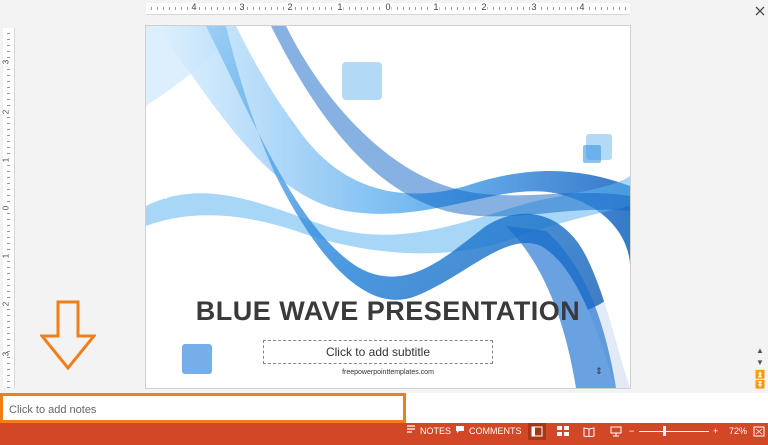 The width and height of the screenshot is (768, 445). I want to click on comments-icon, so click(460, 431).